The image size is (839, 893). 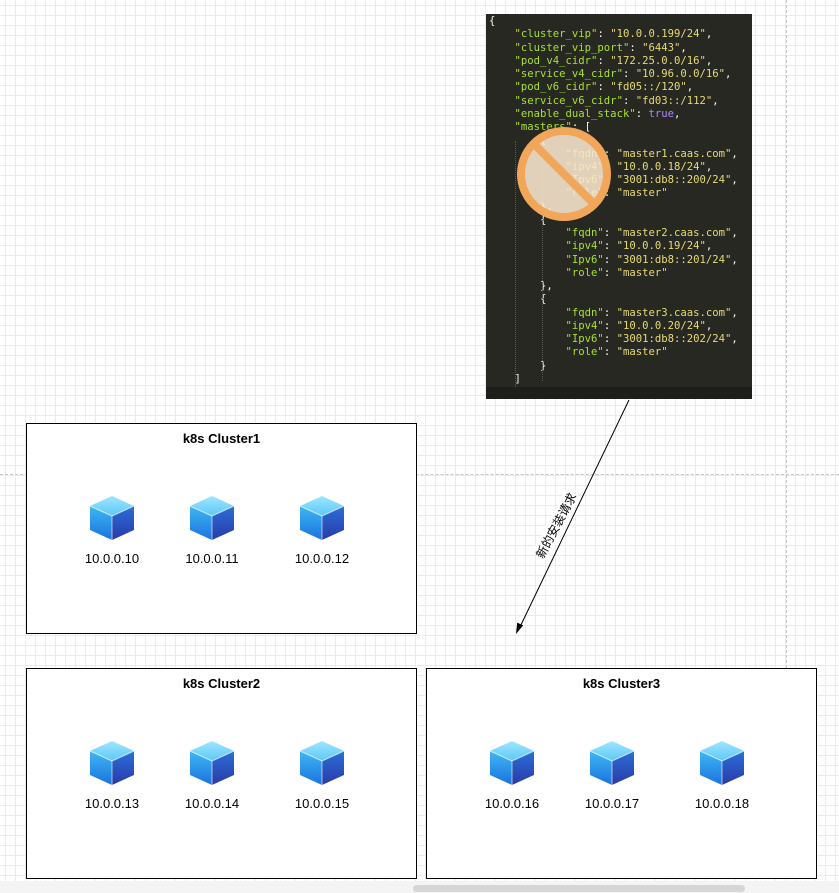 I want to click on code-line: "pod_v4_cidr": "172.25.0.0/16",, so click(x=613, y=60).